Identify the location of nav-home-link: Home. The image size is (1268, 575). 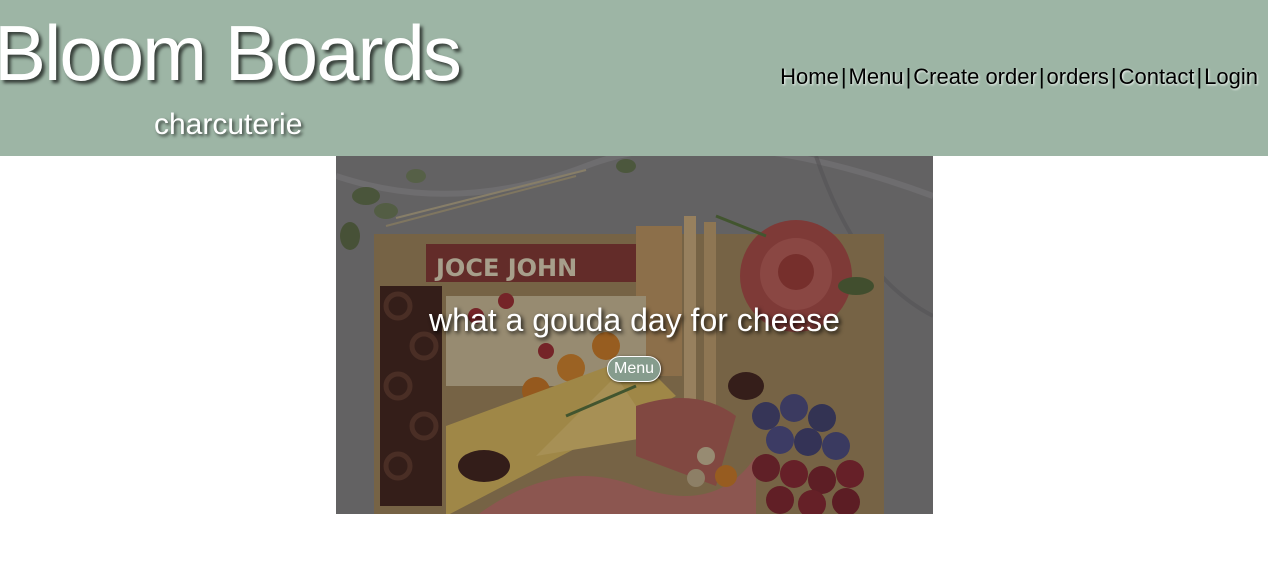
(809, 76).